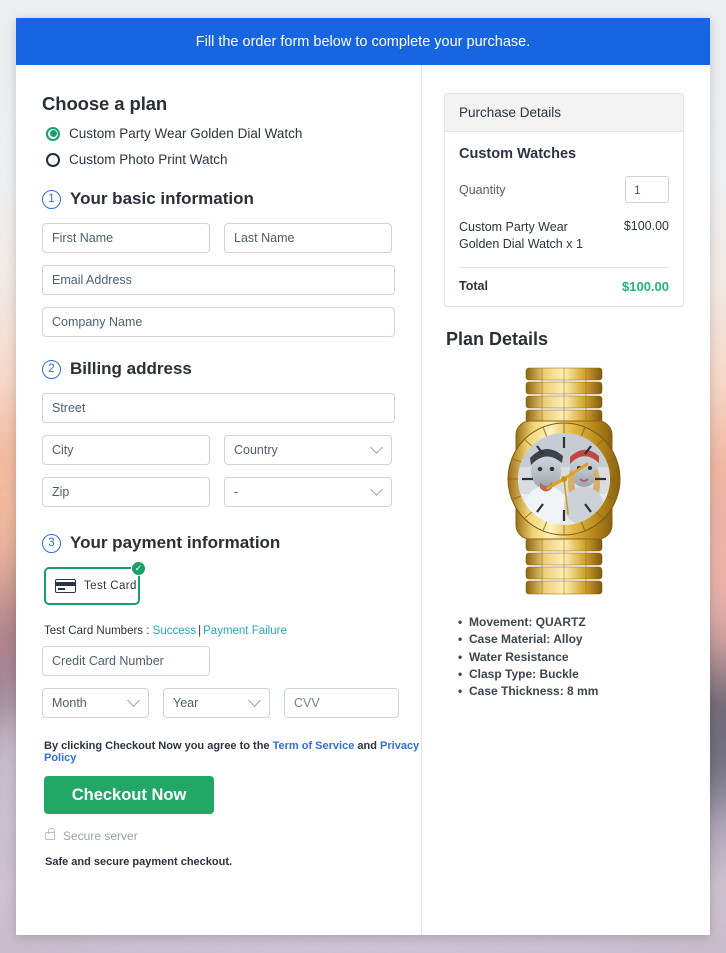  I want to click on section-title: Your basic information, so click(162, 198).